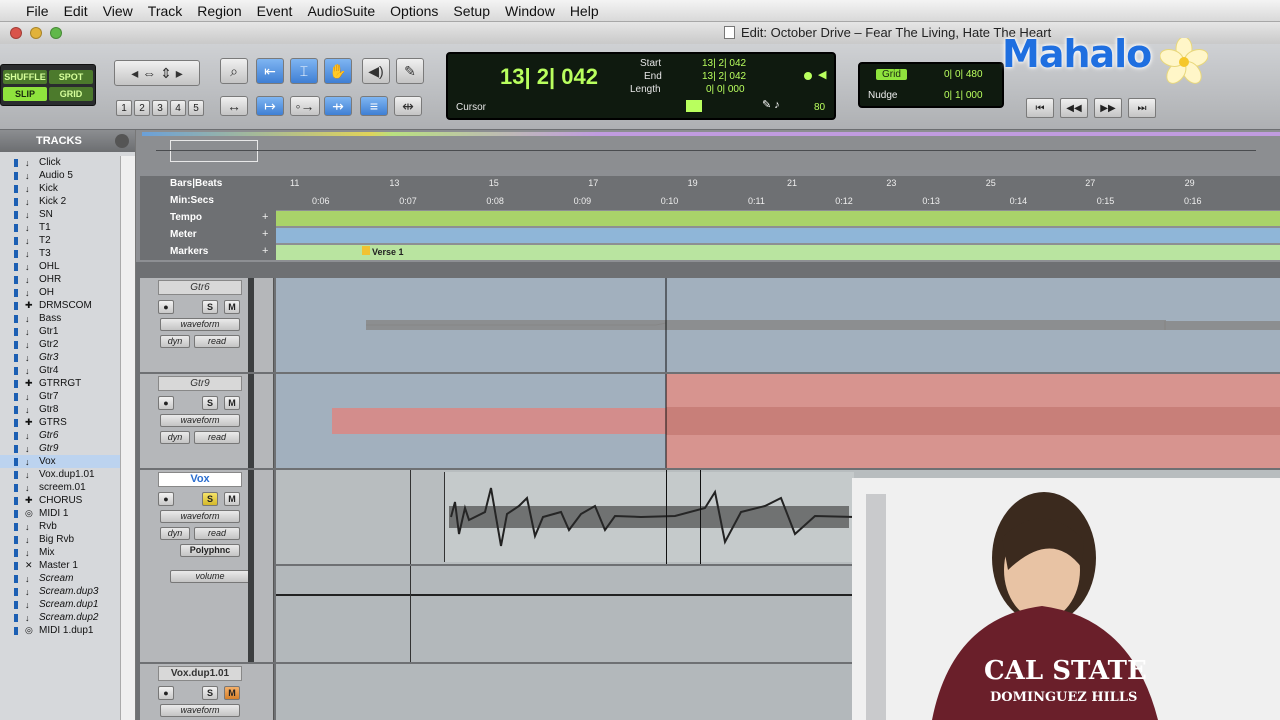 The image size is (1280, 720). What do you see at coordinates (270, 71) in the screenshot?
I see `trim-tool-icon: ⇤` at bounding box center [270, 71].